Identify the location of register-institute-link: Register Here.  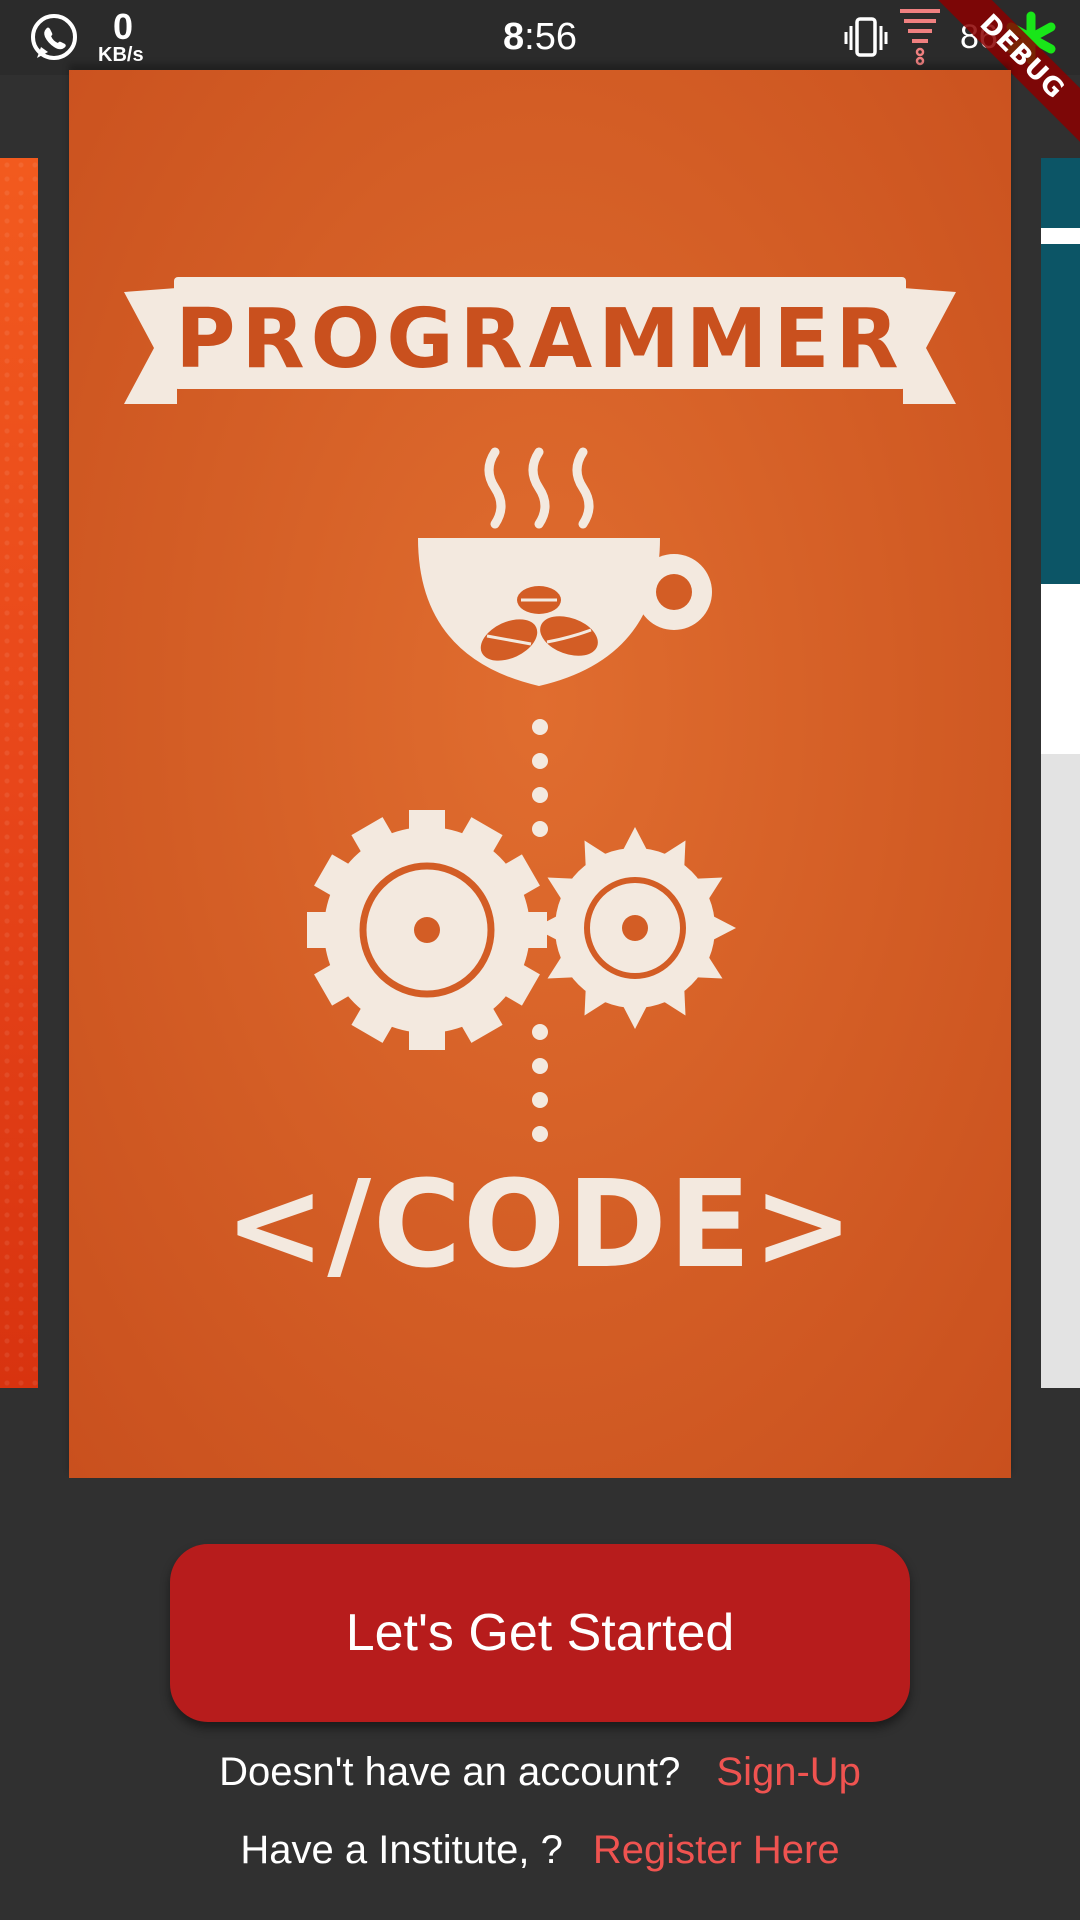
(716, 1850).